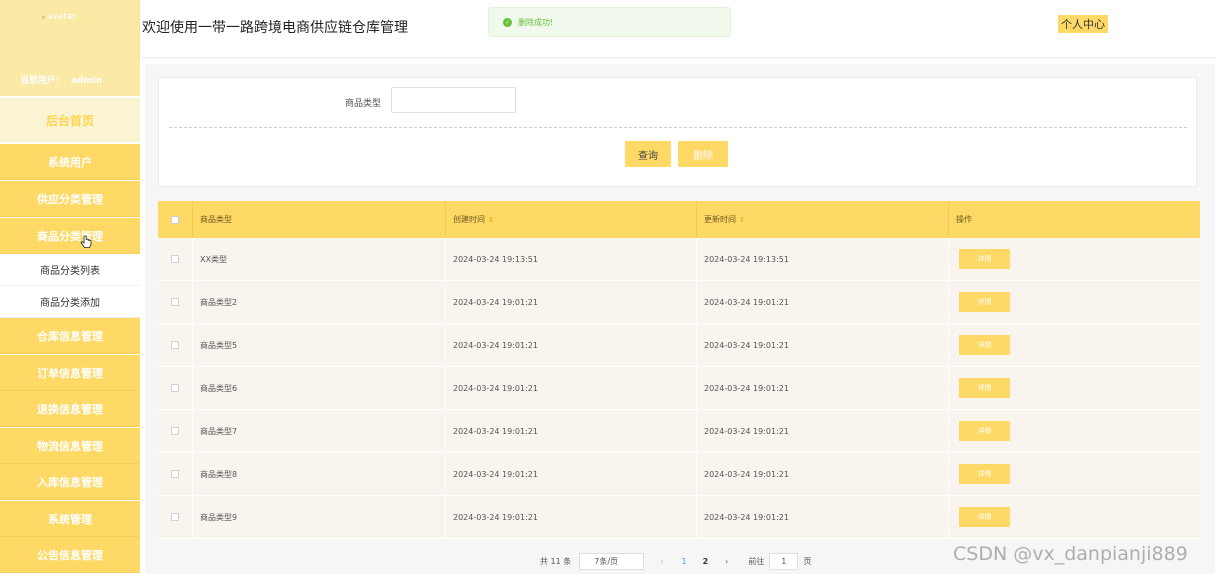 This screenshot has height=574, width=1215. What do you see at coordinates (661, 561) in the screenshot?
I see `prev-page-button: ‹` at bounding box center [661, 561].